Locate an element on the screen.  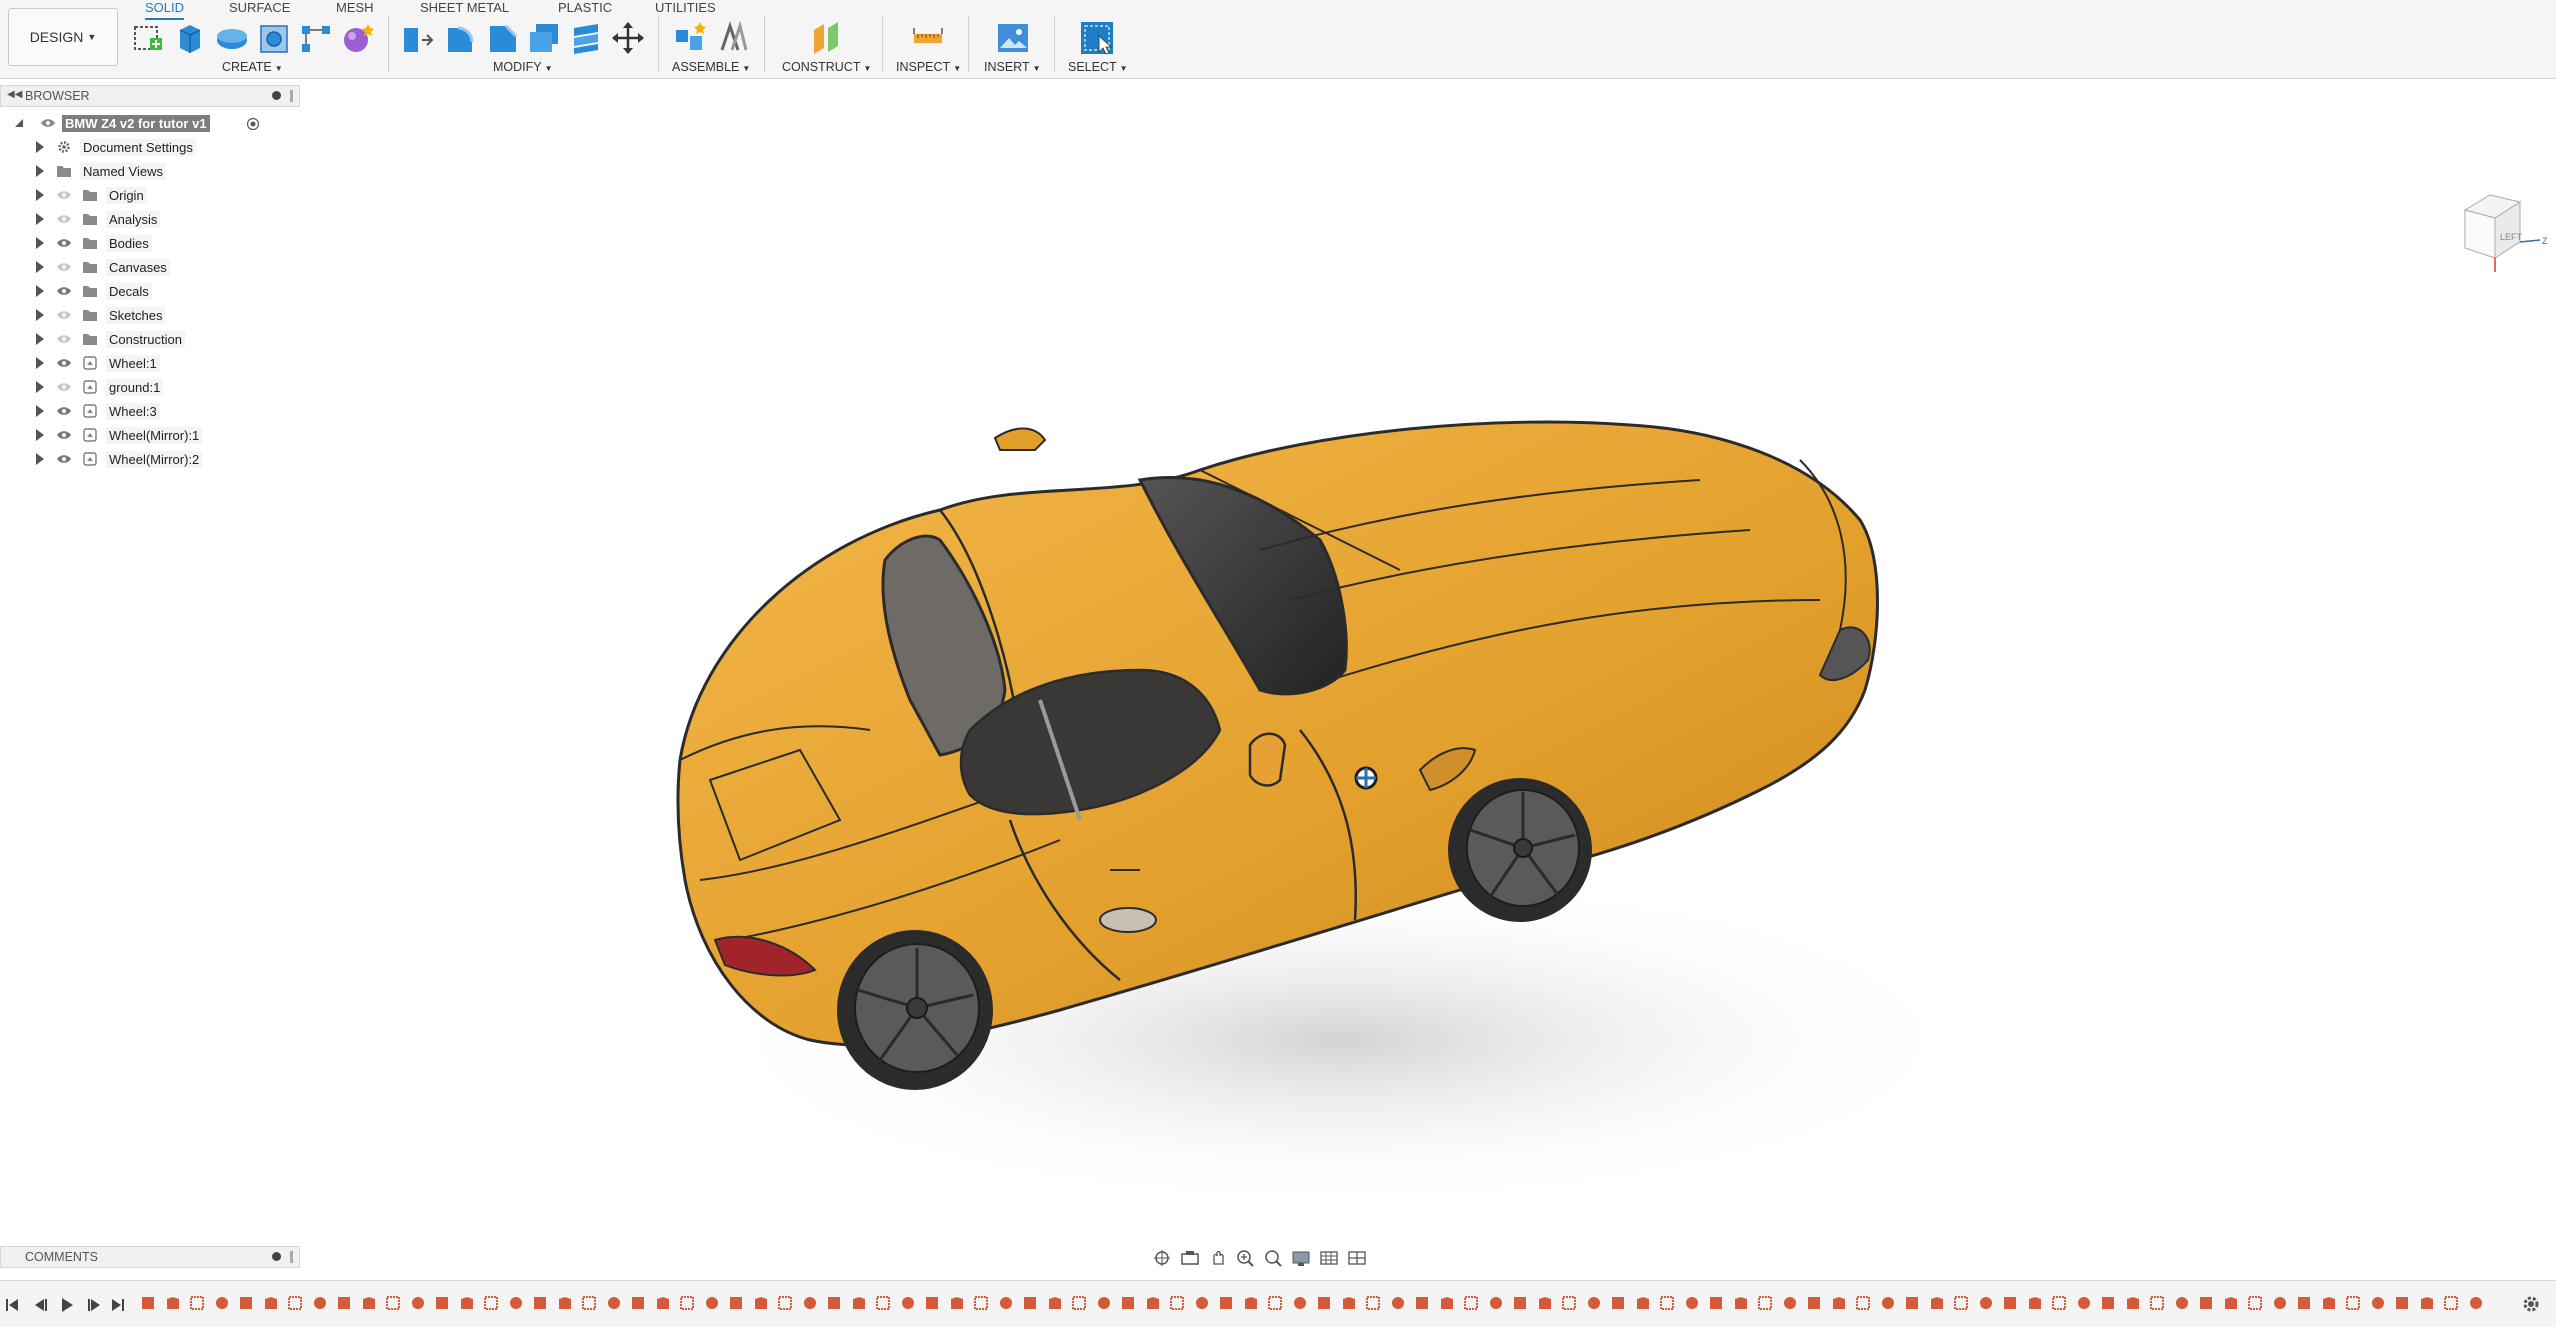
assemble-menu: ASSEMBLE ▼ is located at coordinates (711, 67).